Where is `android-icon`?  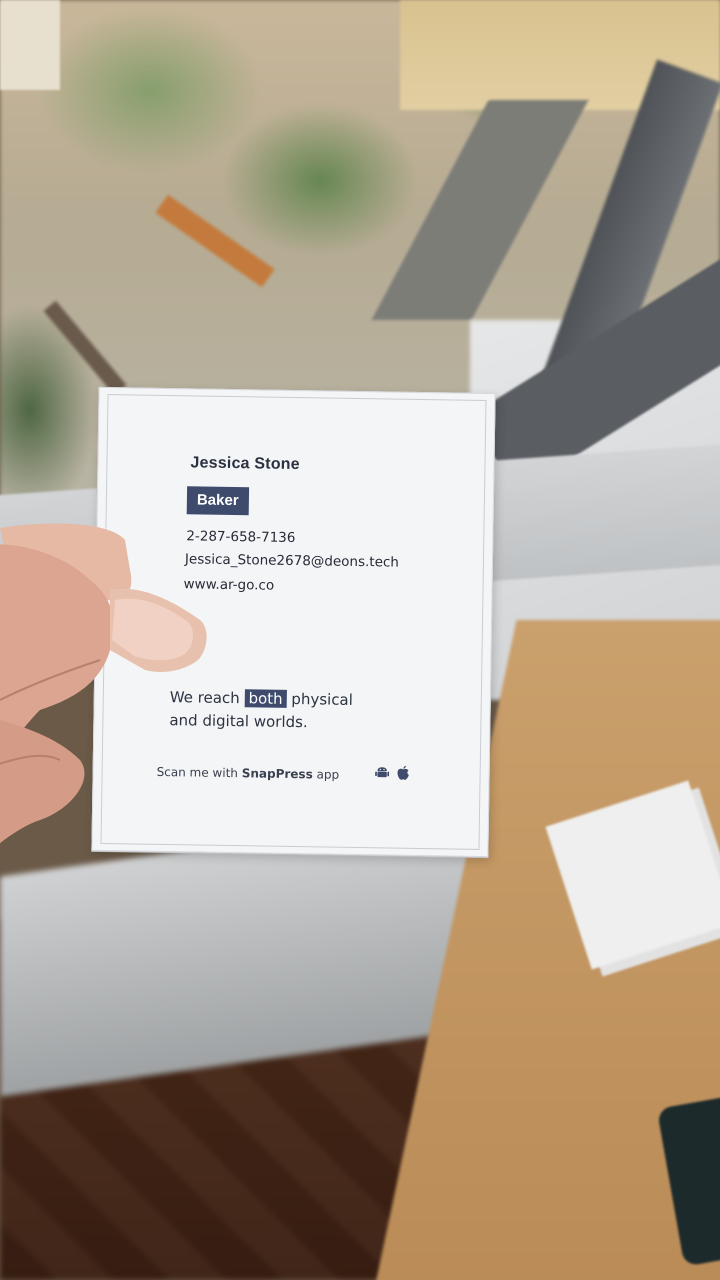
android-icon is located at coordinates (382, 772).